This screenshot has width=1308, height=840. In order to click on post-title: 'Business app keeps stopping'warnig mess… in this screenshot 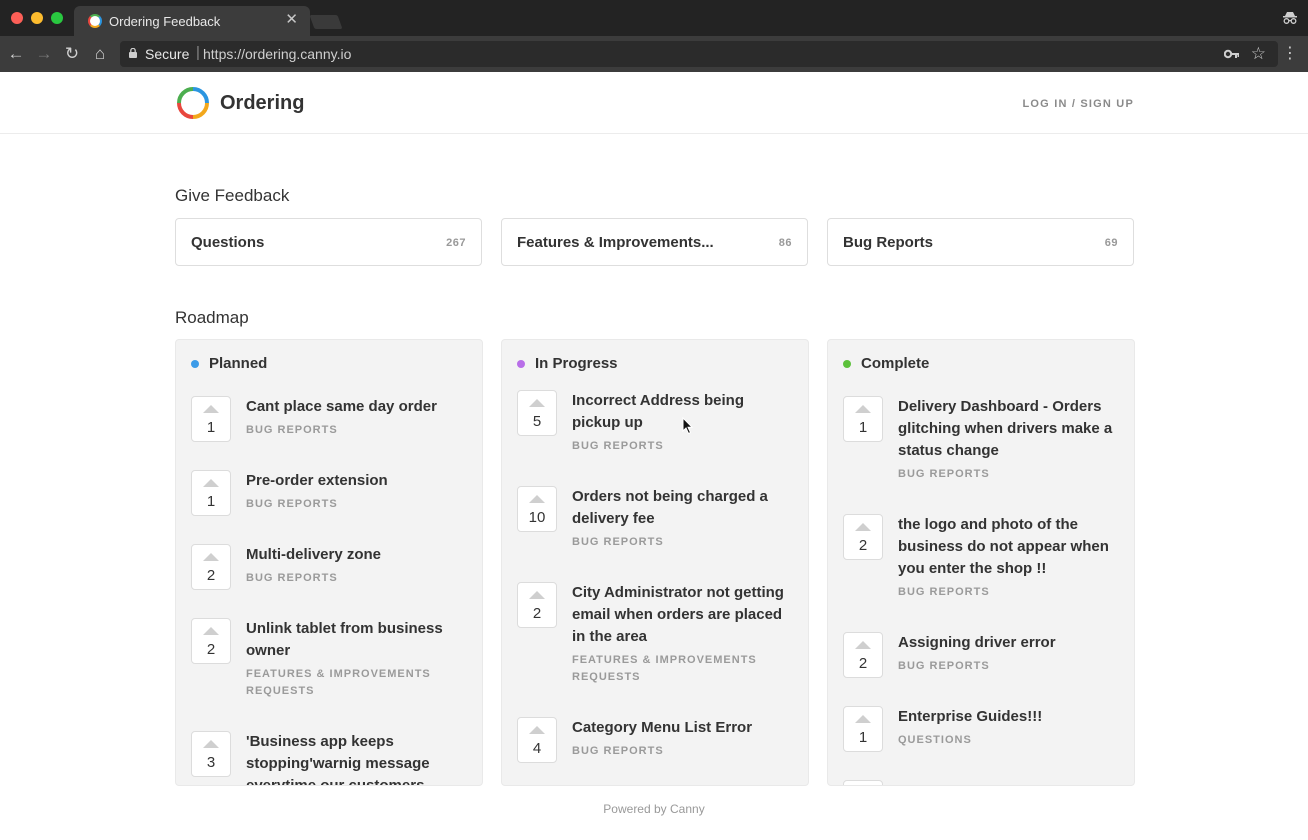, I will do `click(357, 758)`.